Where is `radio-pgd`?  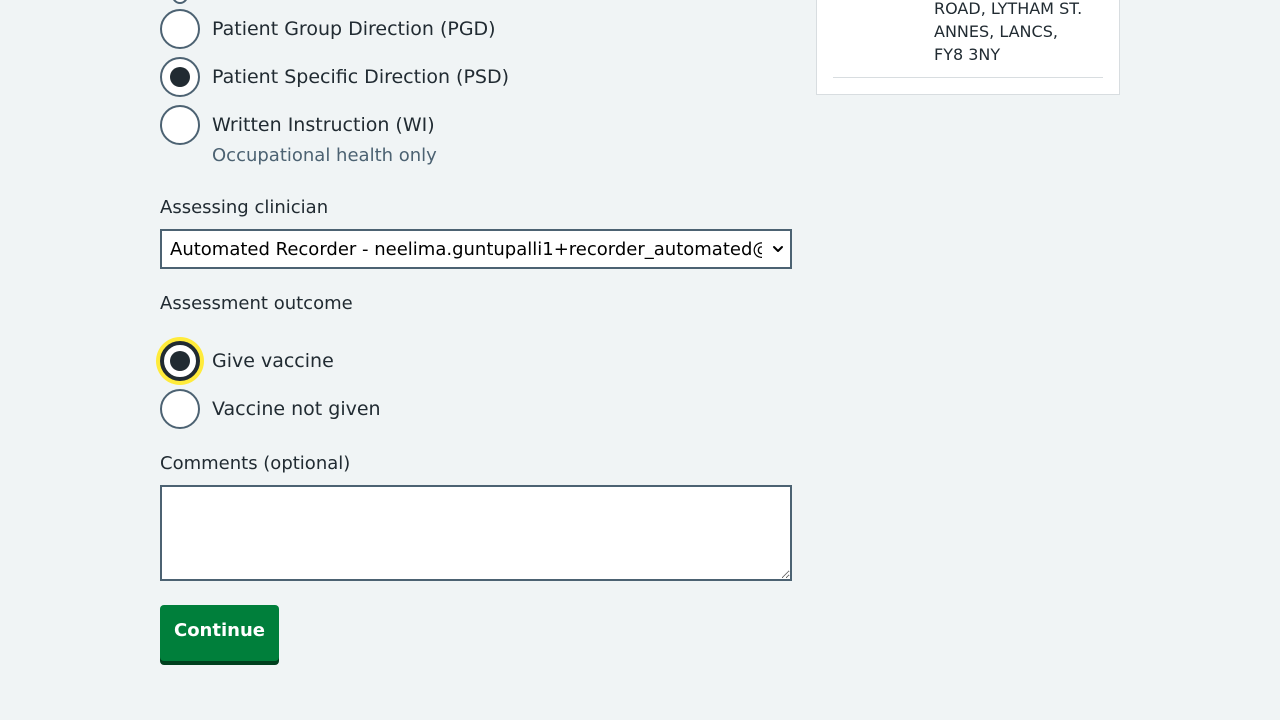
radio-pgd is located at coordinates (180, 29).